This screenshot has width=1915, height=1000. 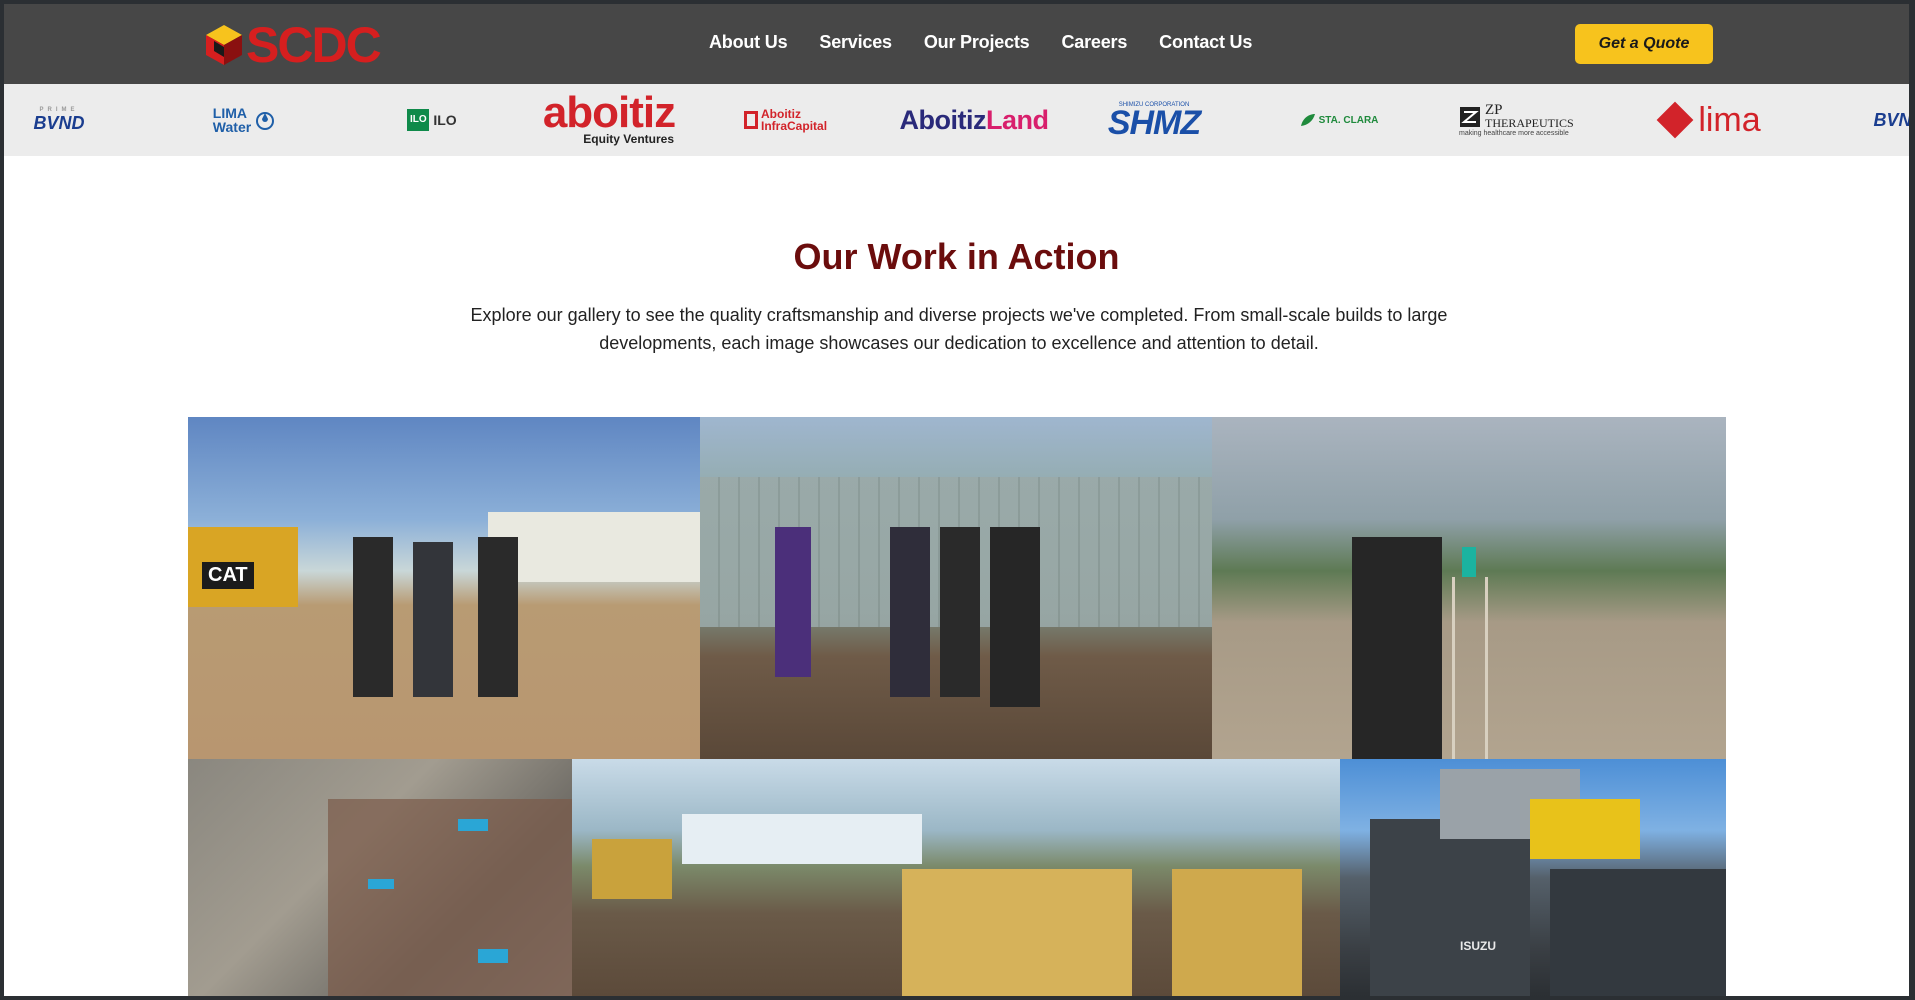 I want to click on partner-logo-sta-clara: STA. CLARA, so click(x=1339, y=120).